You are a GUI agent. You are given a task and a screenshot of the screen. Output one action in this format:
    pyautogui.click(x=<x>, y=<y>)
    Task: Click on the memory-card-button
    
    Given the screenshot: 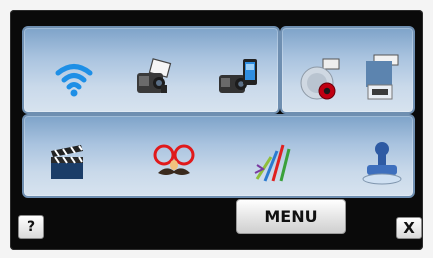 What is the action you would take?
    pyautogui.click(x=380, y=78)
    